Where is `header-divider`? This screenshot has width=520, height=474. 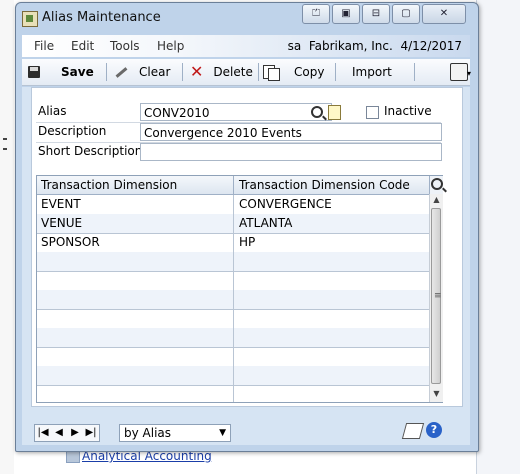 header-divider is located at coordinates (233, 185).